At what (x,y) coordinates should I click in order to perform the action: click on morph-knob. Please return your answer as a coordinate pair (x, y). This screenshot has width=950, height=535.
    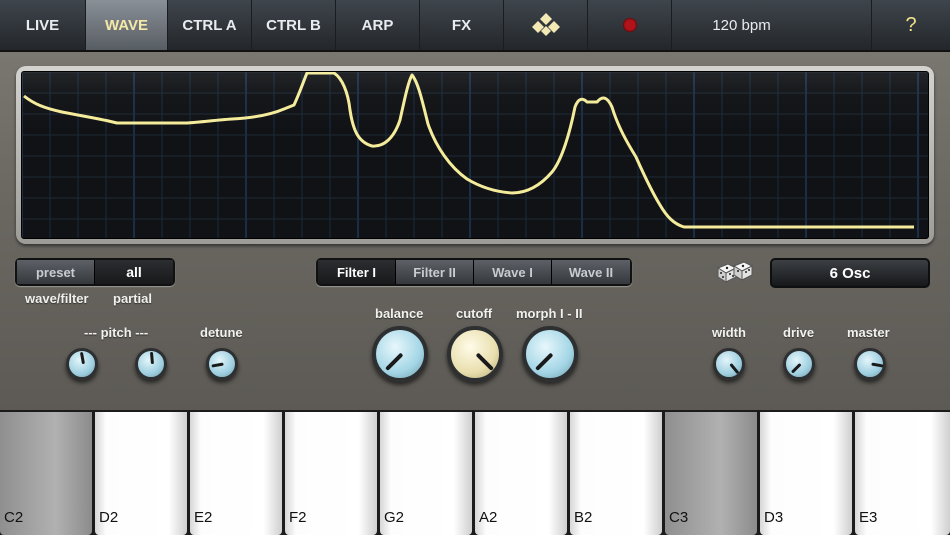
    Looking at the image, I should click on (550, 354).